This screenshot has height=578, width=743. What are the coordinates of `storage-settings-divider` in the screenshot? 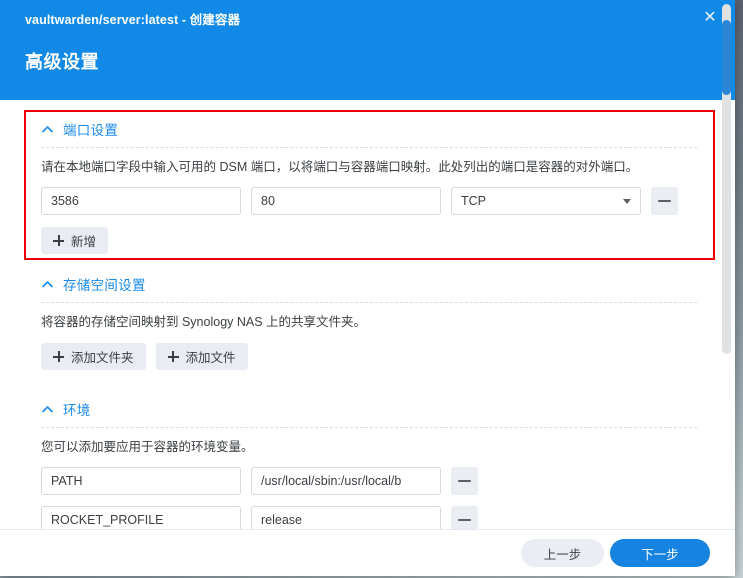 It's located at (369, 302).